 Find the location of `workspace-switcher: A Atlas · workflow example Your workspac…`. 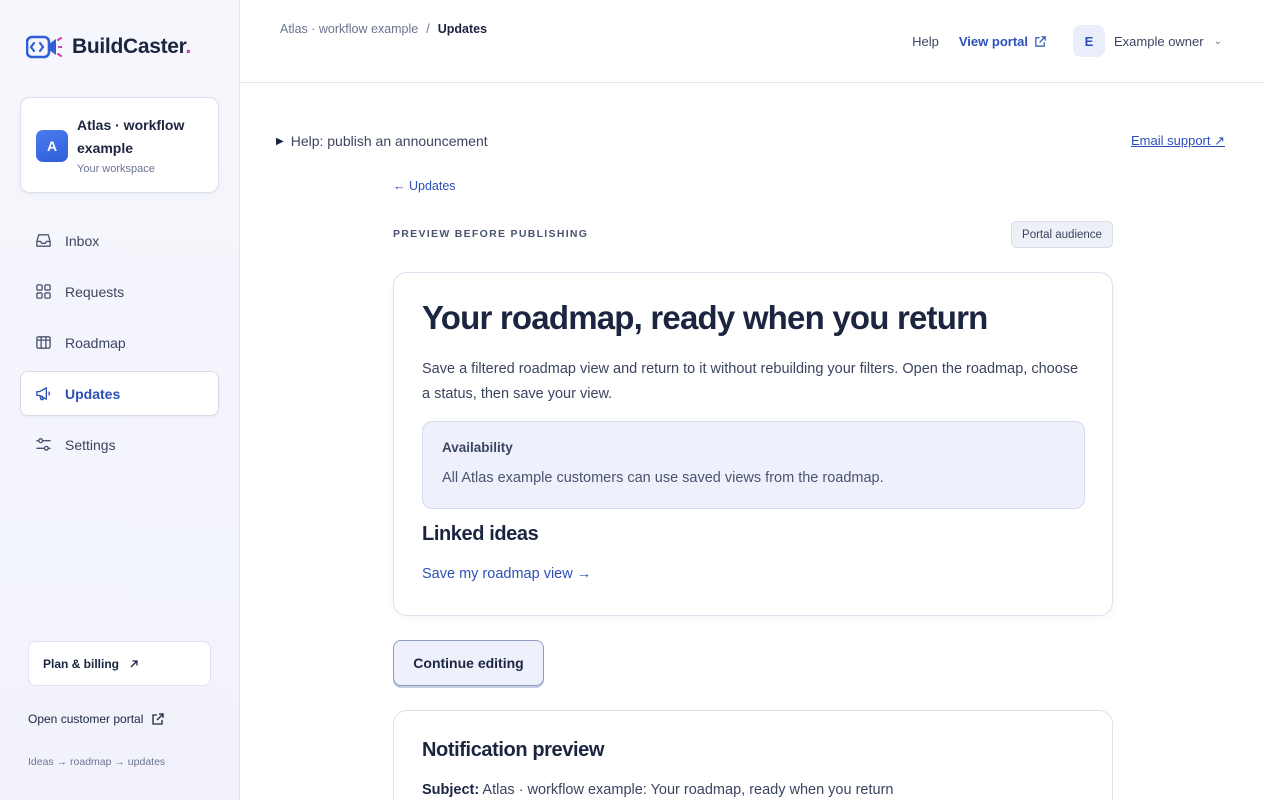

workspace-switcher: A Atlas · workflow example Your workspac… is located at coordinates (119, 145).